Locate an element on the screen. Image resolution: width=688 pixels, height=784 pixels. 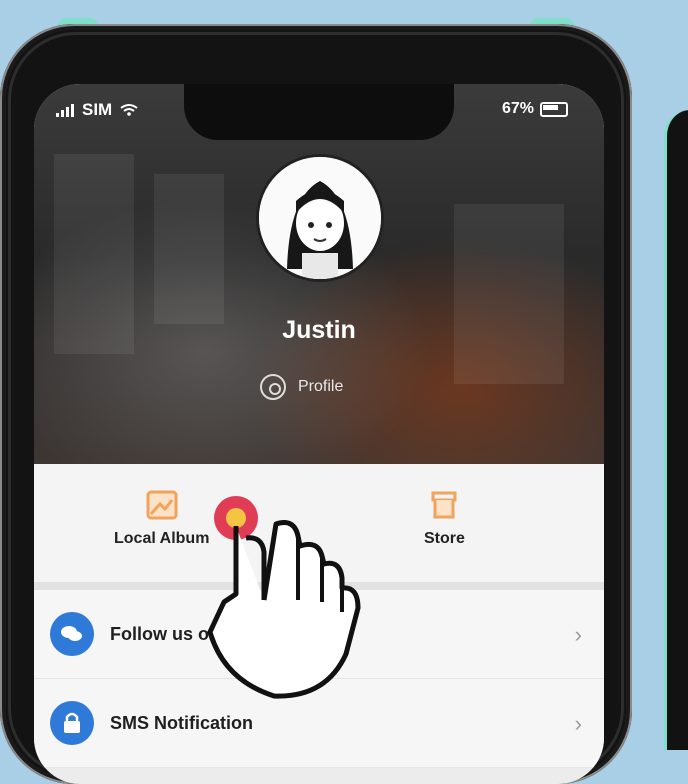
carrier-label: SIM is located at coordinates (97, 109).